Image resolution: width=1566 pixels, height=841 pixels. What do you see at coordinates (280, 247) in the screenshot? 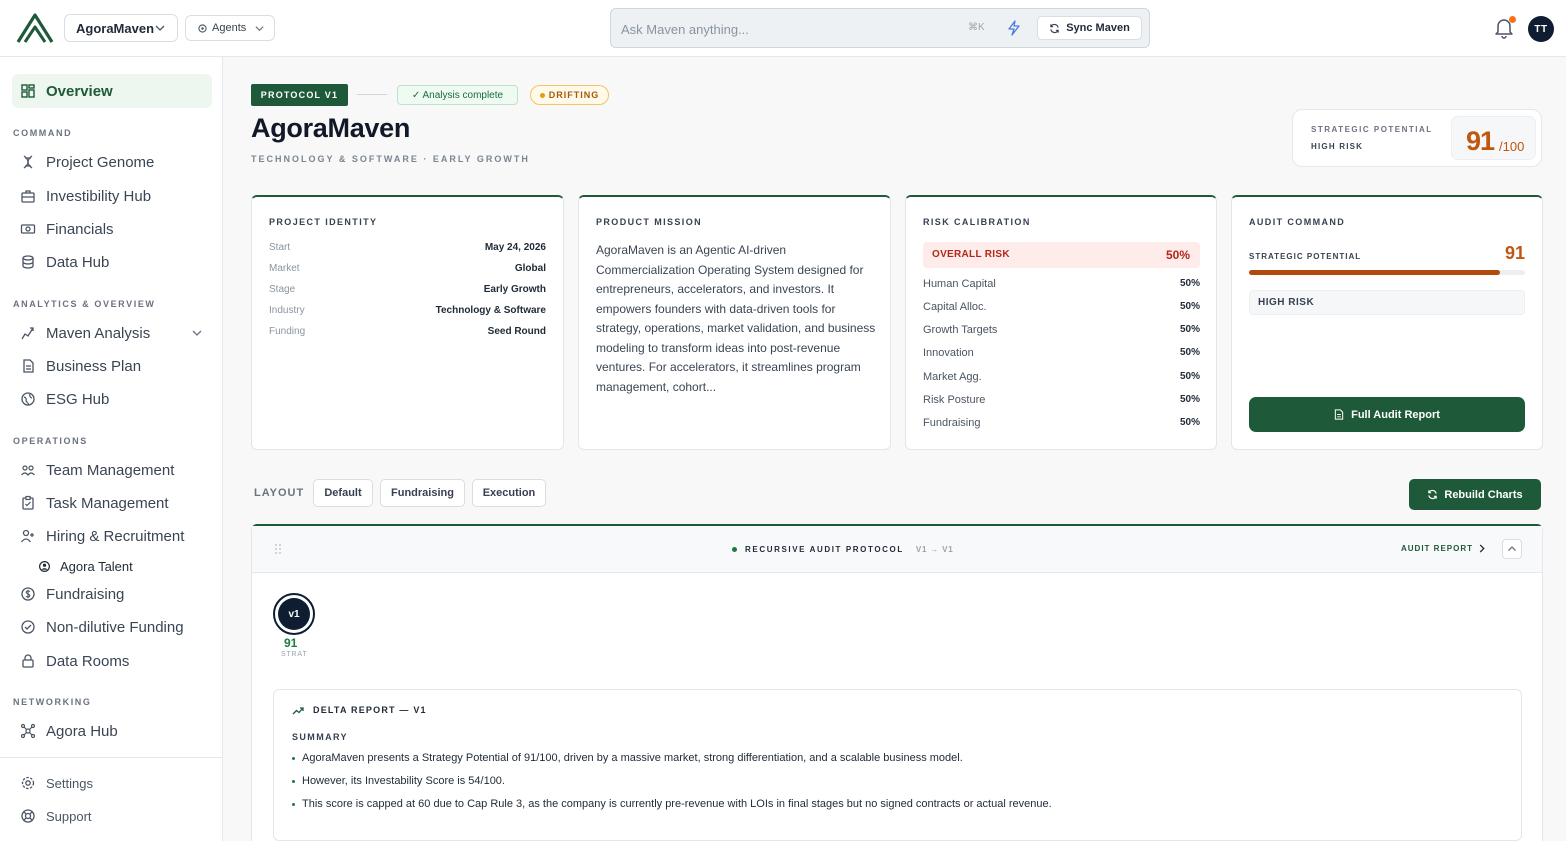
I see `row-key: Start` at bounding box center [280, 247].